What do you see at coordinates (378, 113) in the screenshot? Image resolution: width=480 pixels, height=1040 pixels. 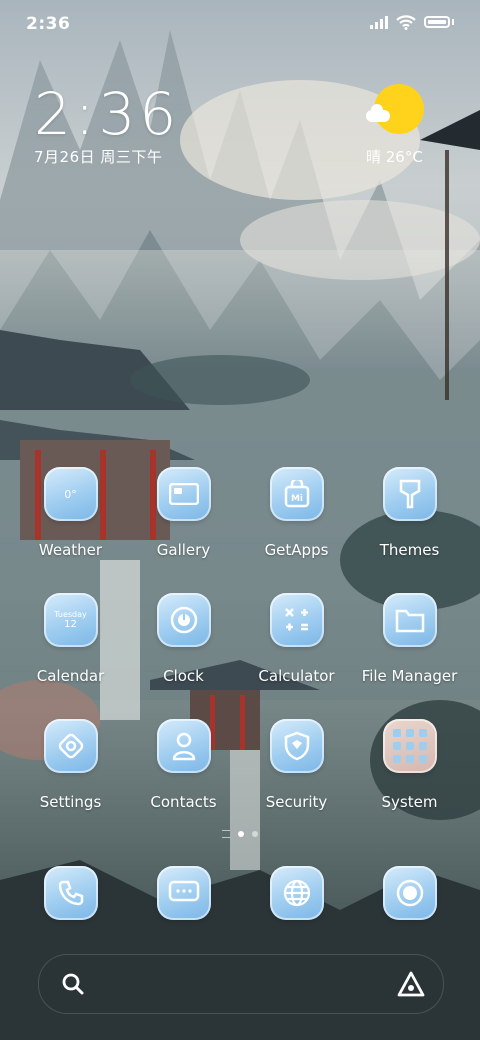 I see `cloud-icon` at bounding box center [378, 113].